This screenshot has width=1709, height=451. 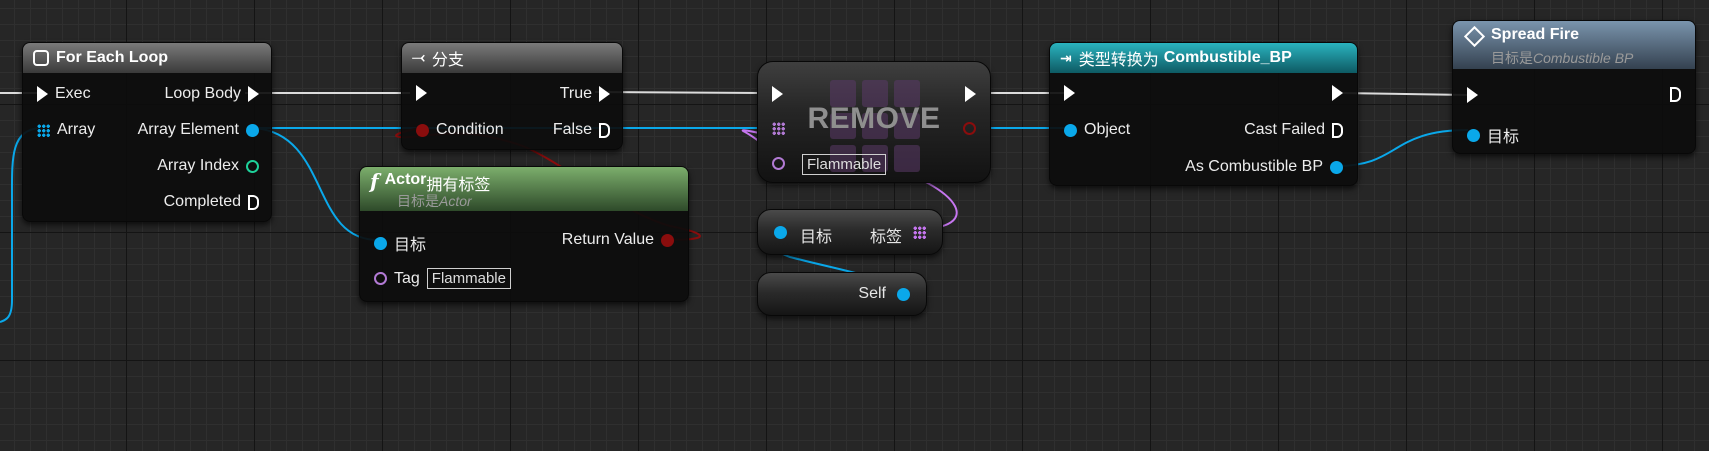 I want to click on branch-exec-in-row, so click(x=421, y=93).